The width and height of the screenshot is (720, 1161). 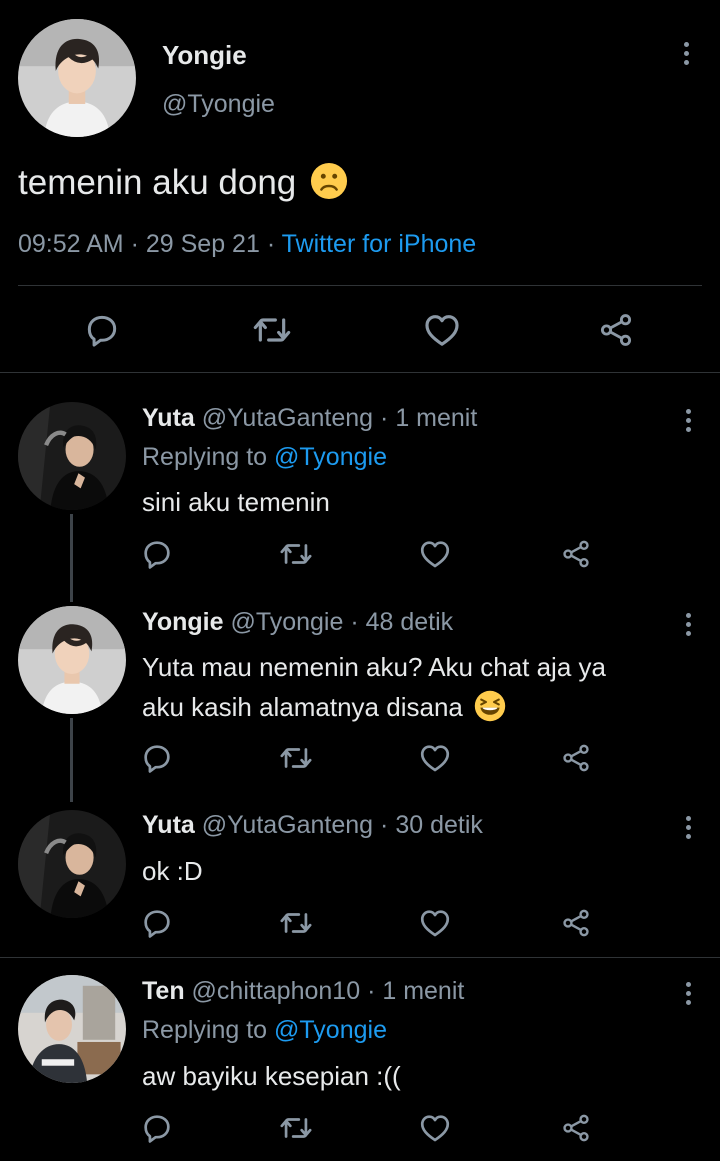 What do you see at coordinates (490, 706) in the screenshot?
I see `grinning-squinting-face-emoji` at bounding box center [490, 706].